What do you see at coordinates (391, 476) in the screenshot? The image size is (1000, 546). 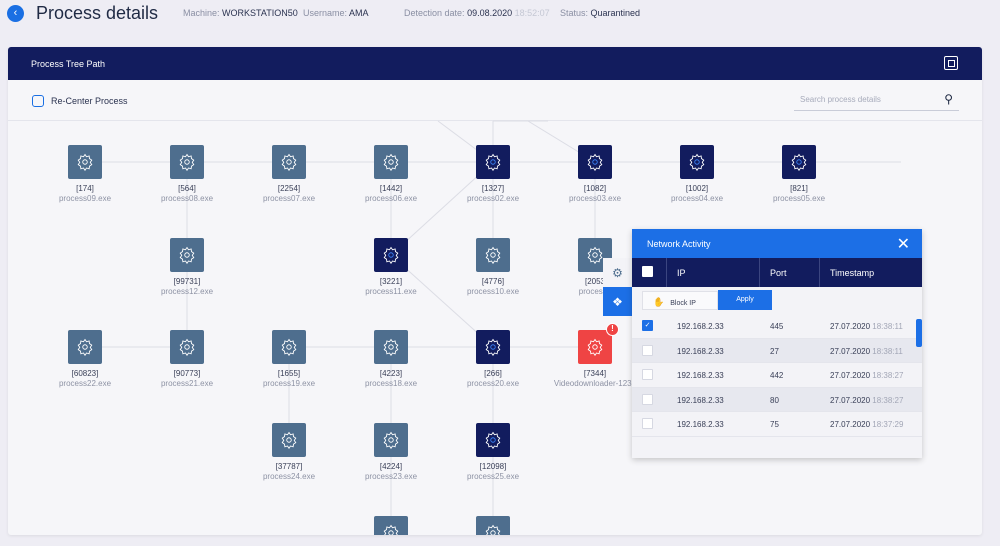 I see `process-name: process23.exe` at bounding box center [391, 476].